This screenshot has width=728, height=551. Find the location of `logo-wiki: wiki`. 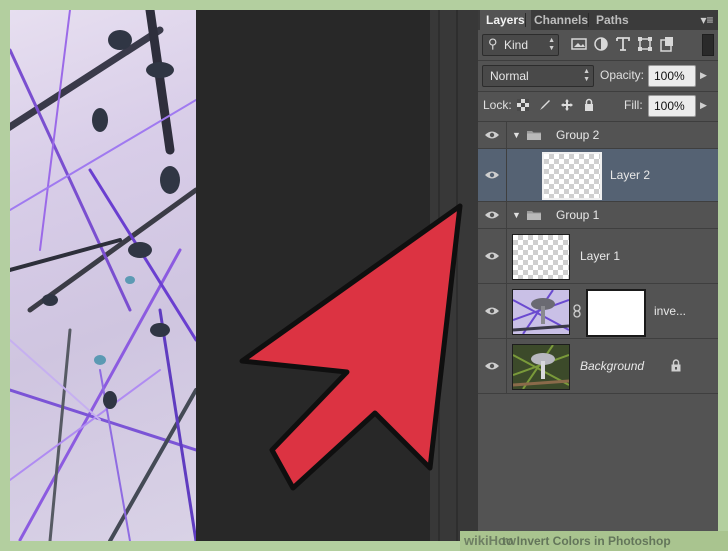

logo-wiki: wiki is located at coordinates (476, 540).